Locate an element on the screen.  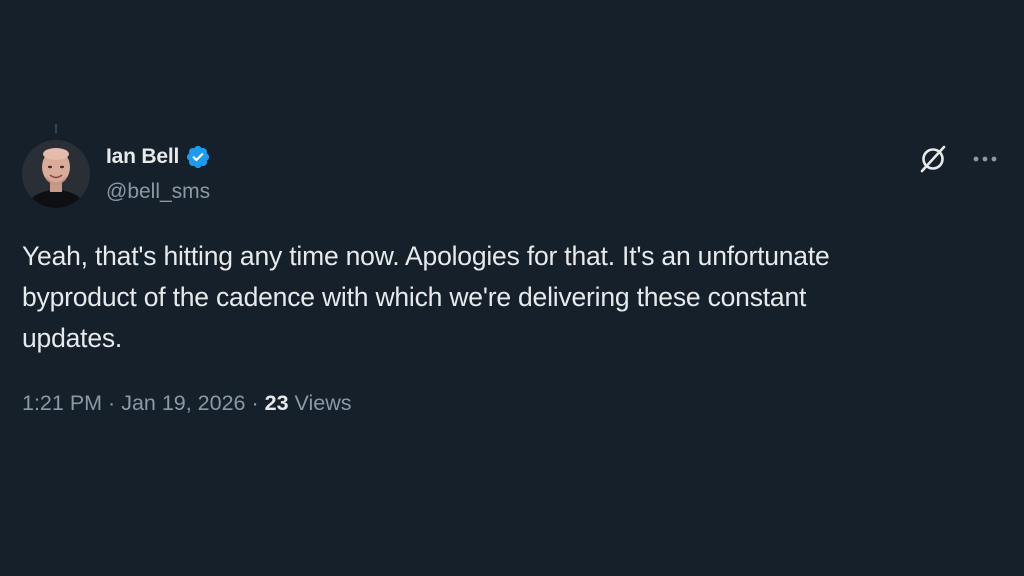
thread-connector-line is located at coordinates (56, 128).